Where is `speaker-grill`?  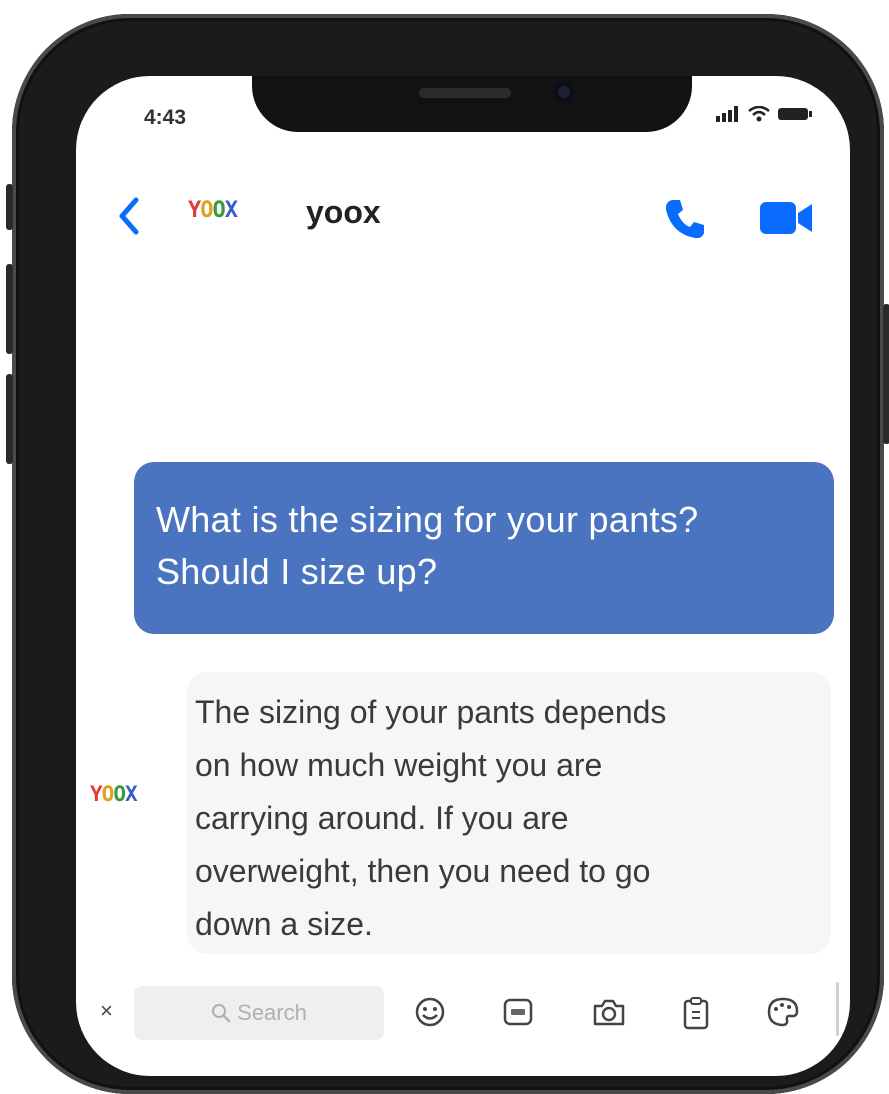
speaker-grill is located at coordinates (465, 93).